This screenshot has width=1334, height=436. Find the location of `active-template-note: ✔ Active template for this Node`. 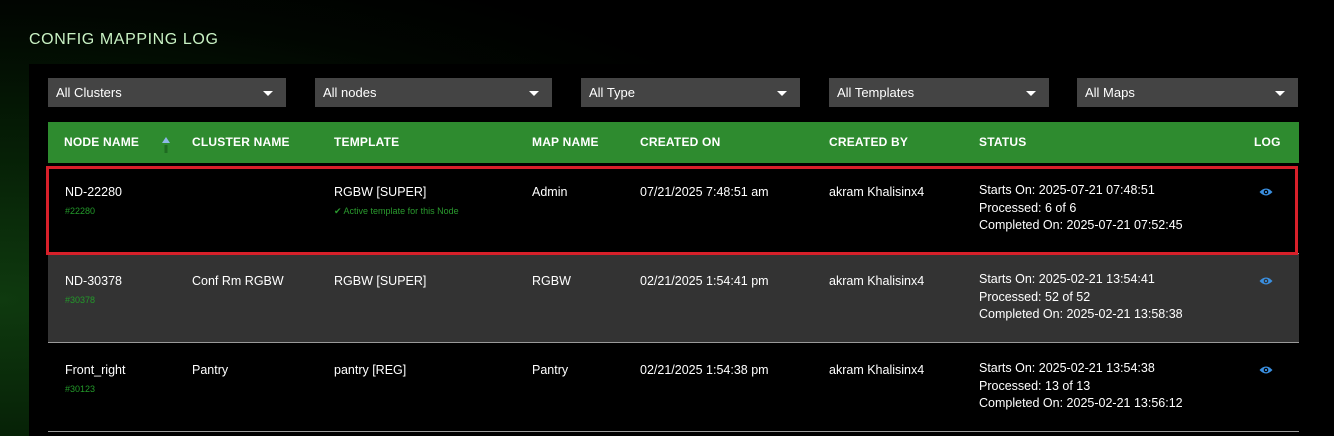

active-template-note: ✔ Active template for this Node is located at coordinates (396, 211).